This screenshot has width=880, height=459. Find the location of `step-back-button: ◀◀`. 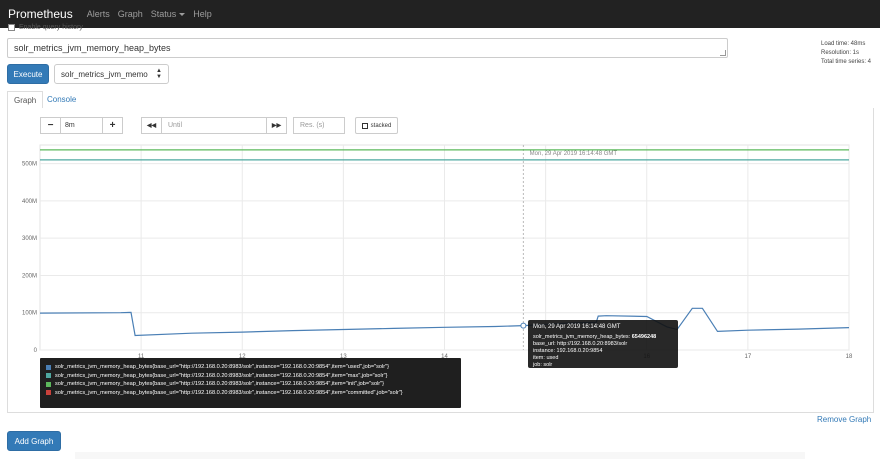

step-back-button: ◀◀ is located at coordinates (151, 125).